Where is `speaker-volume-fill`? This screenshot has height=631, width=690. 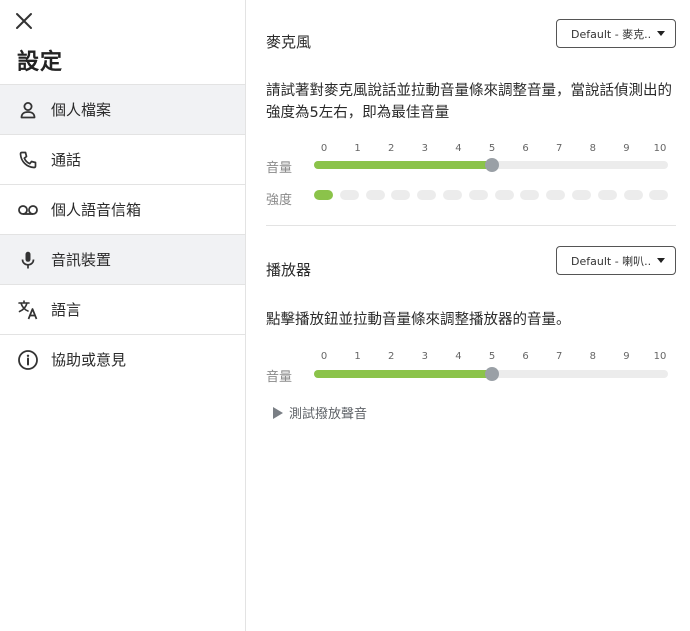
speaker-volume-fill is located at coordinates (403, 374).